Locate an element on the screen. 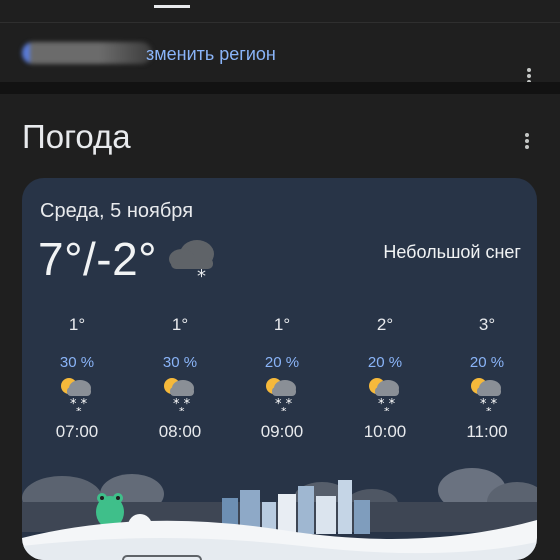 The height and width of the screenshot is (560, 560). section-divider is located at coordinates (280, 88).